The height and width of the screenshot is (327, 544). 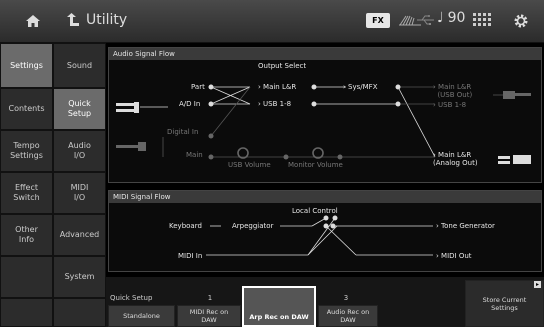 I want to click on usb-1-8-right-label: › USB 1-8, so click(x=450, y=105).